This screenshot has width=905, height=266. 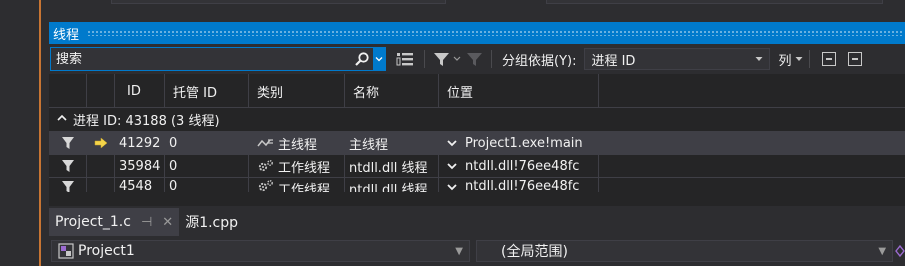 What do you see at coordinates (167, 222) in the screenshot?
I see `close-icon: ✕` at bounding box center [167, 222].